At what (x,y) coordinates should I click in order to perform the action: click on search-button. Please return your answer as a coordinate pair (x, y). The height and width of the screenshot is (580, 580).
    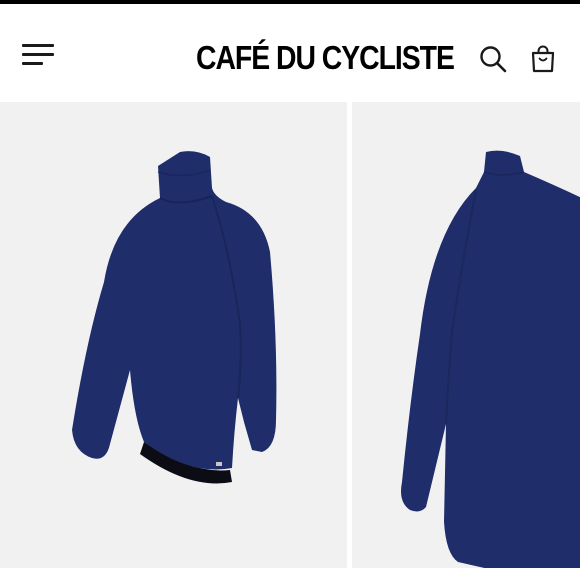
    Looking at the image, I should click on (493, 59).